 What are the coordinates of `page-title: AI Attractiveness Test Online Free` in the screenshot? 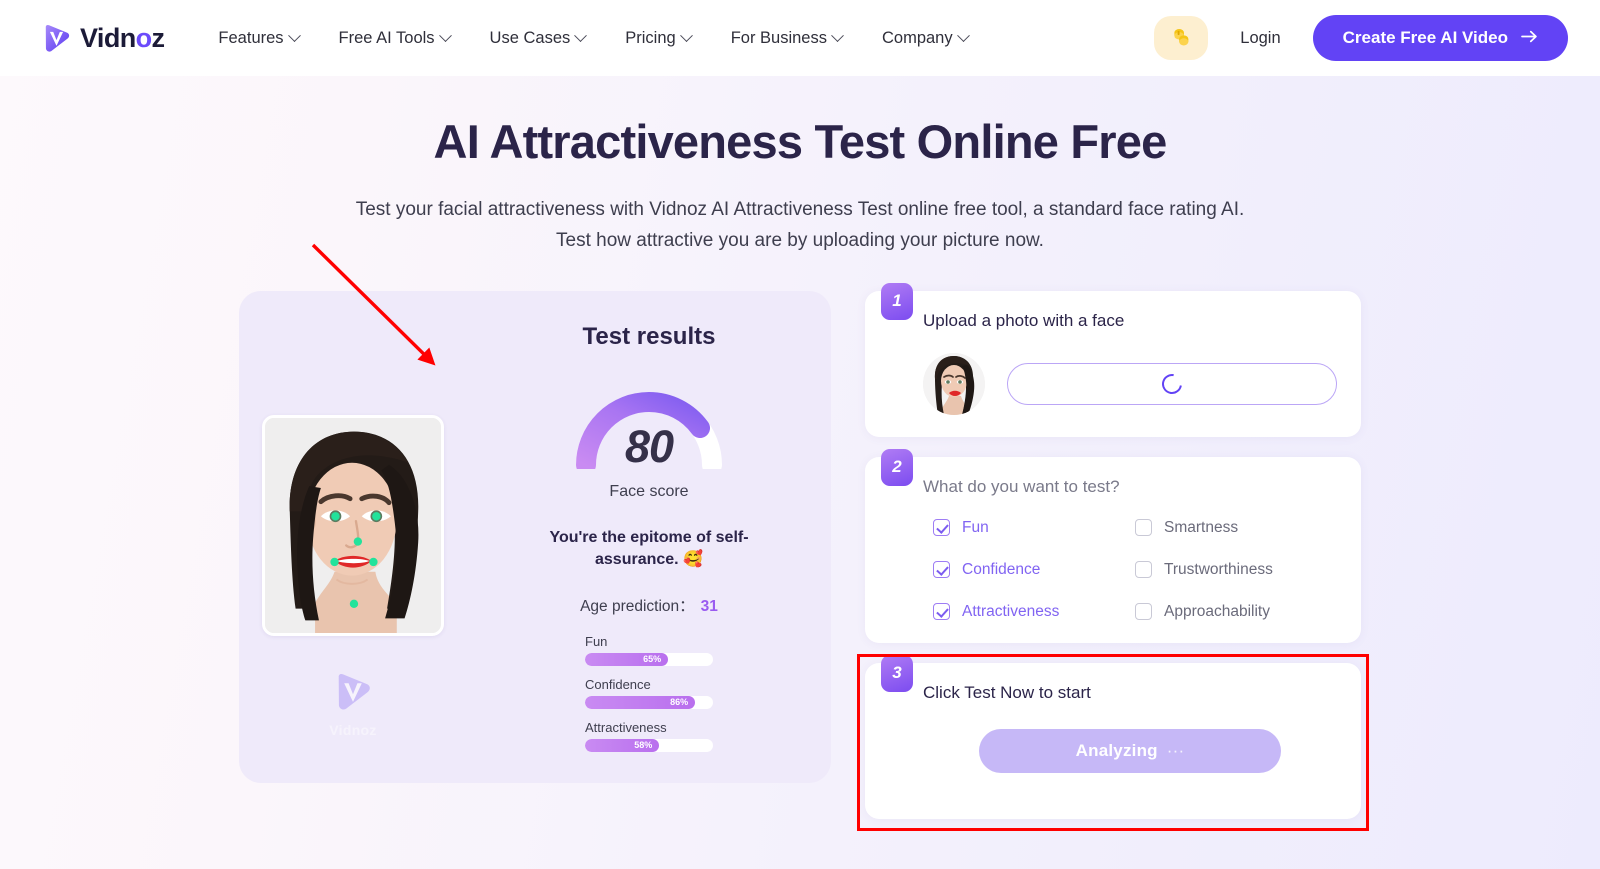 It's located at (800, 141).